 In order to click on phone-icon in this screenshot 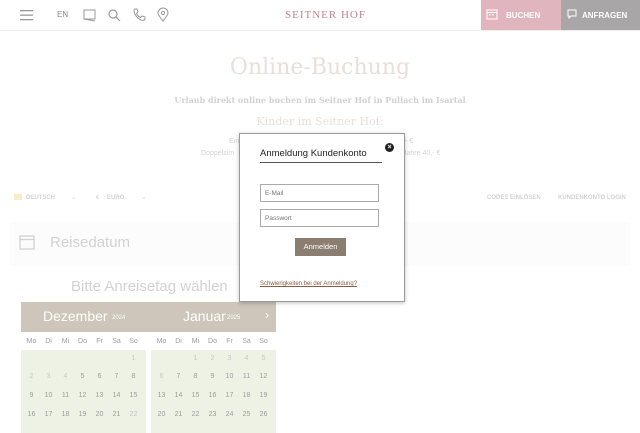, I will do `click(139, 15)`.